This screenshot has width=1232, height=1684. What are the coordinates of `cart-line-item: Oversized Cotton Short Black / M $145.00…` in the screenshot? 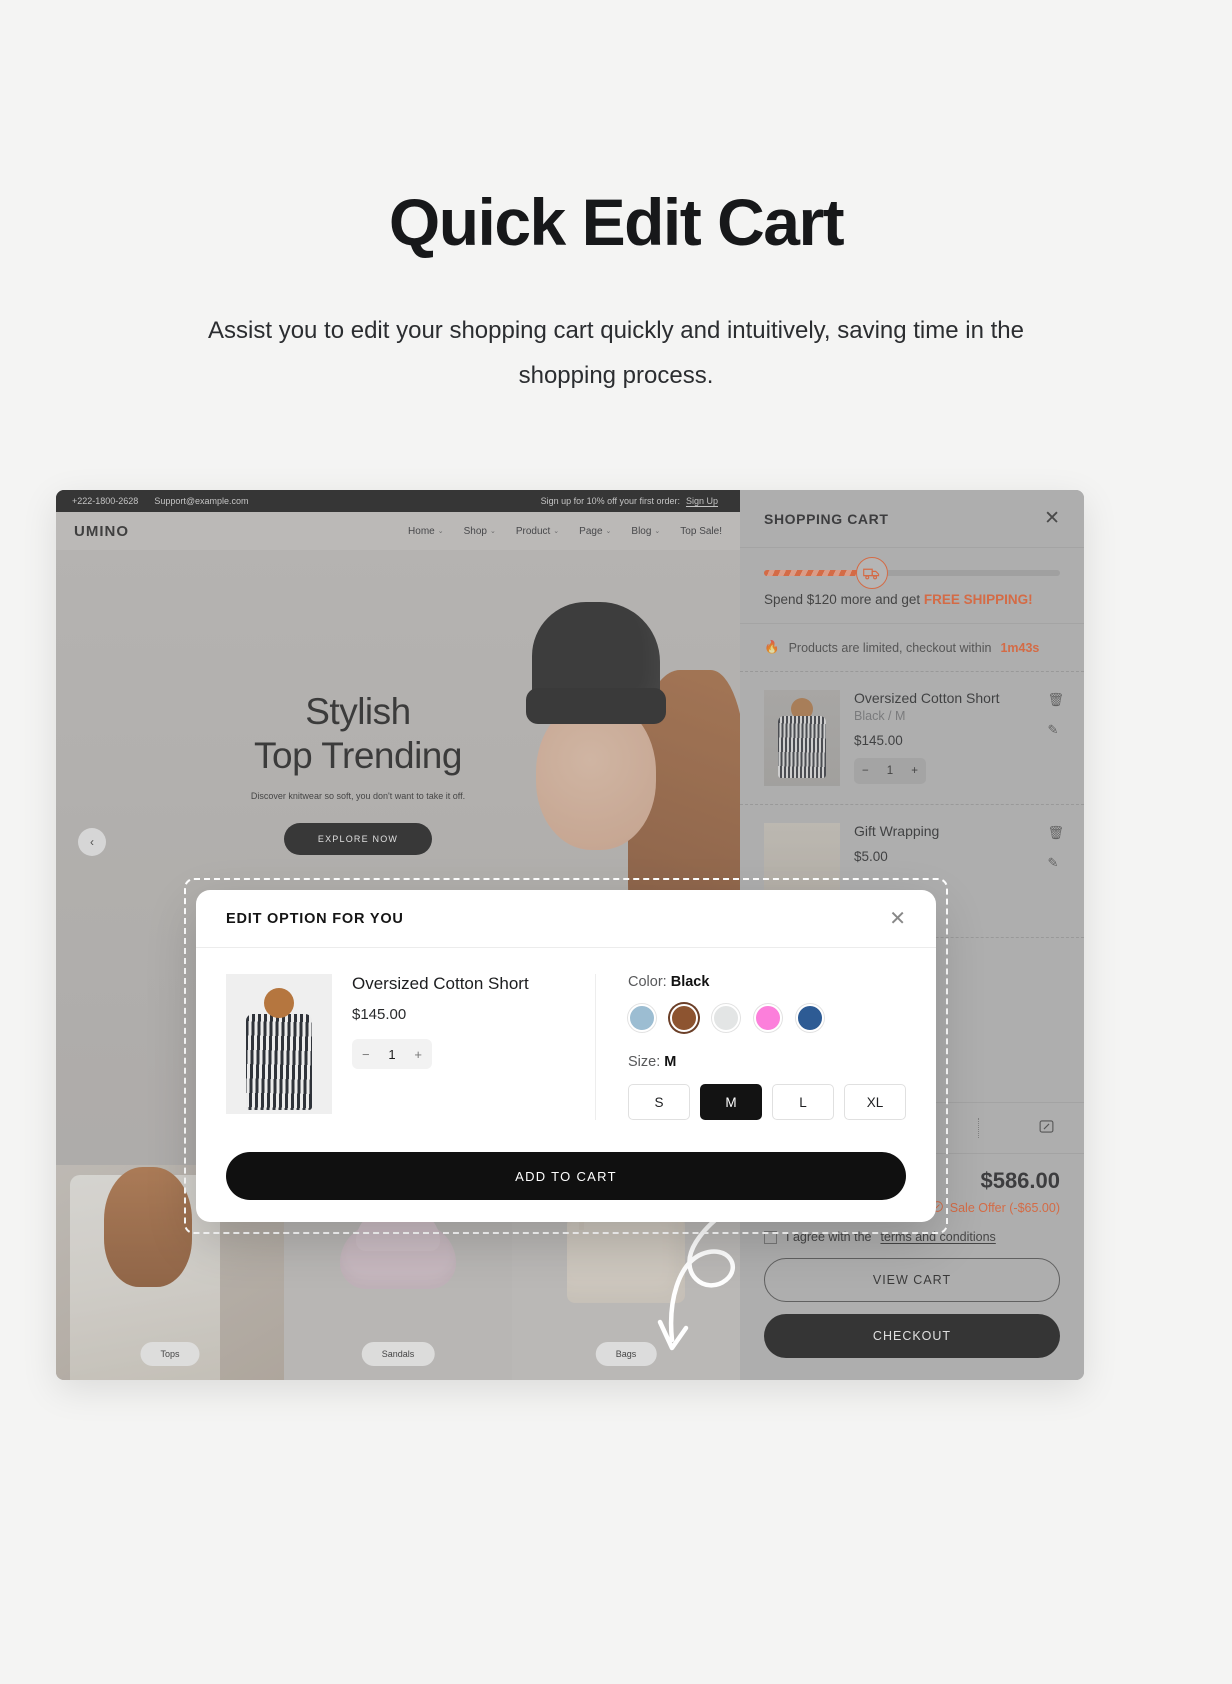 It's located at (912, 738).